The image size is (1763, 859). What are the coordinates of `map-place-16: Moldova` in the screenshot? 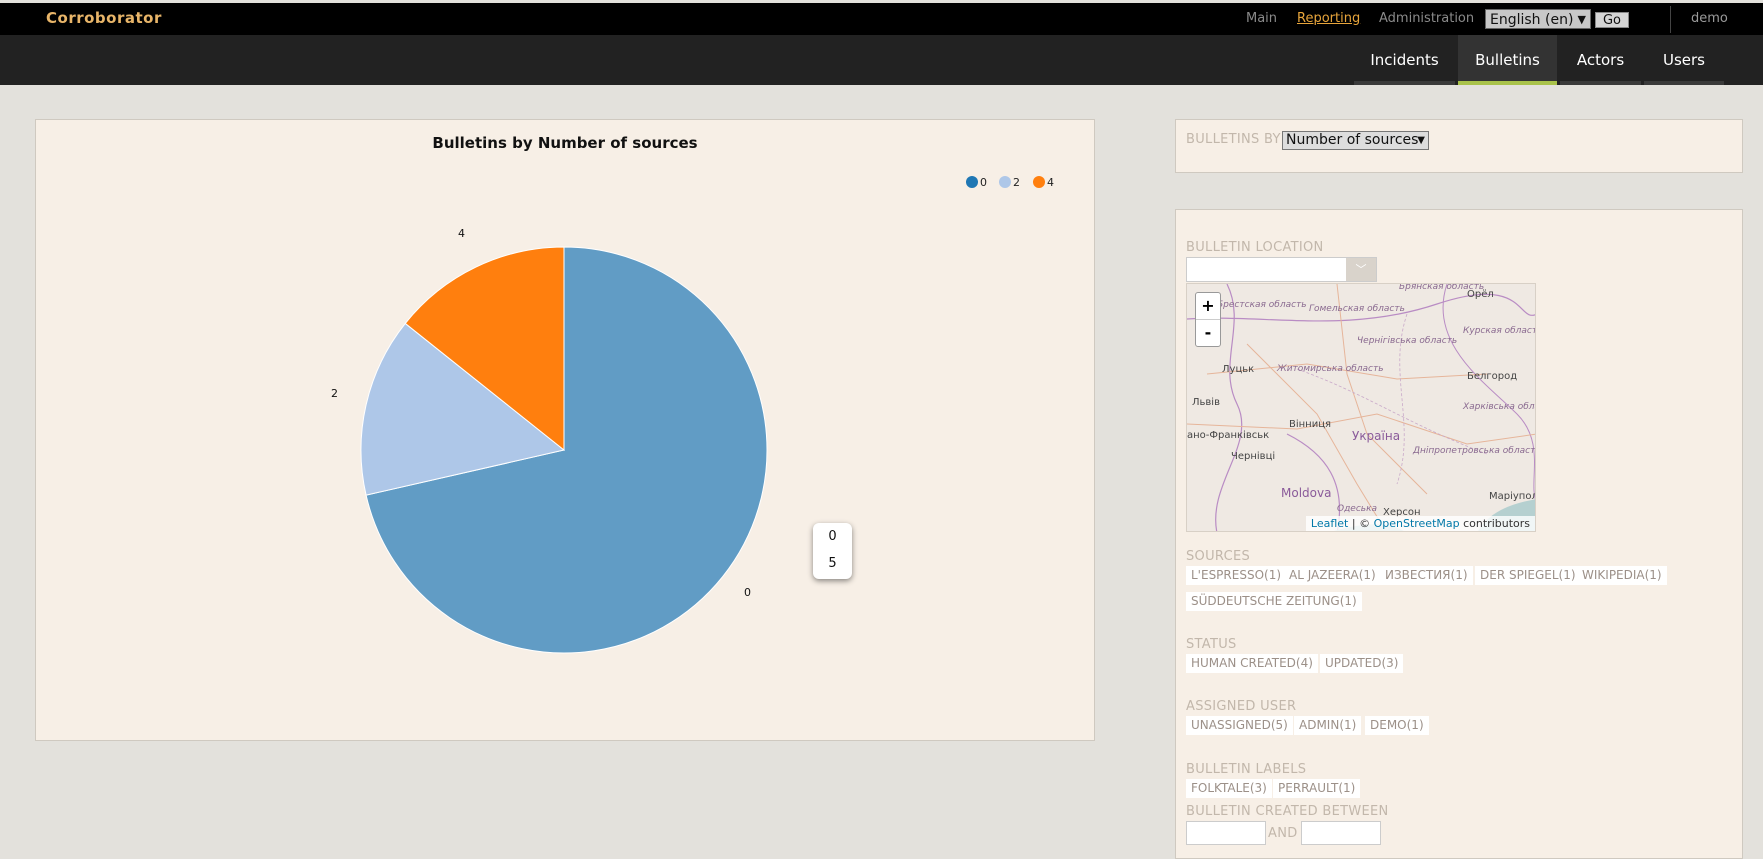 It's located at (1306, 493).